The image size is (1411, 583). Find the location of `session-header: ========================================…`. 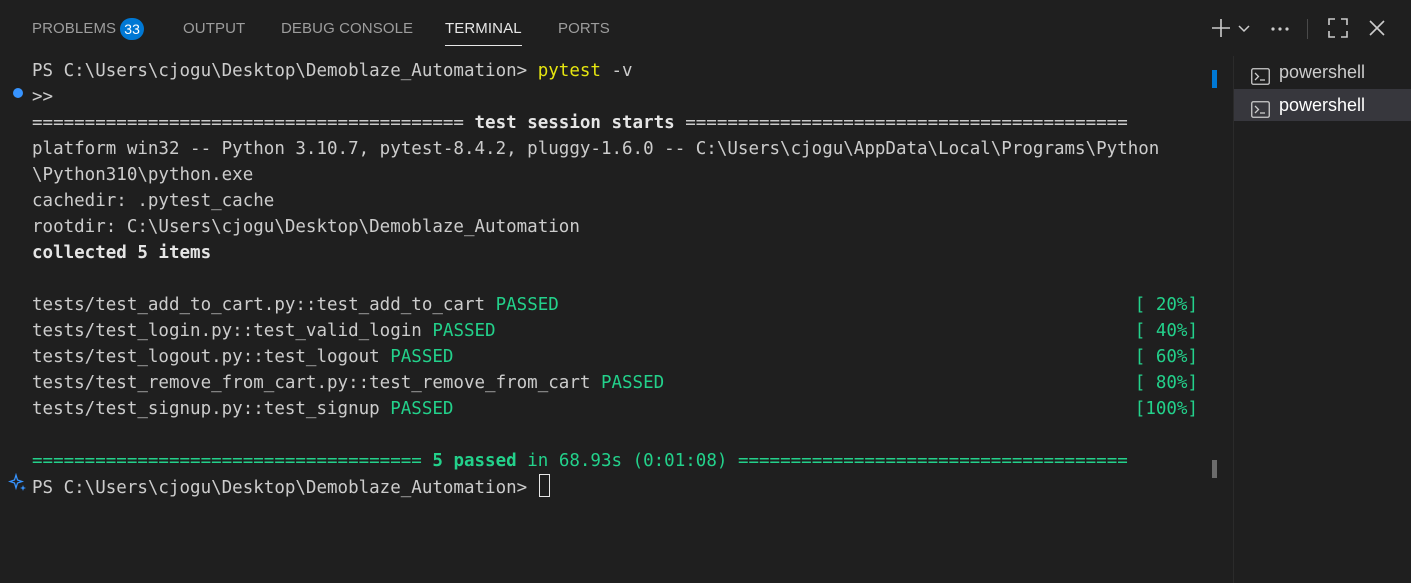

session-header: ========================================… is located at coordinates (580, 123).